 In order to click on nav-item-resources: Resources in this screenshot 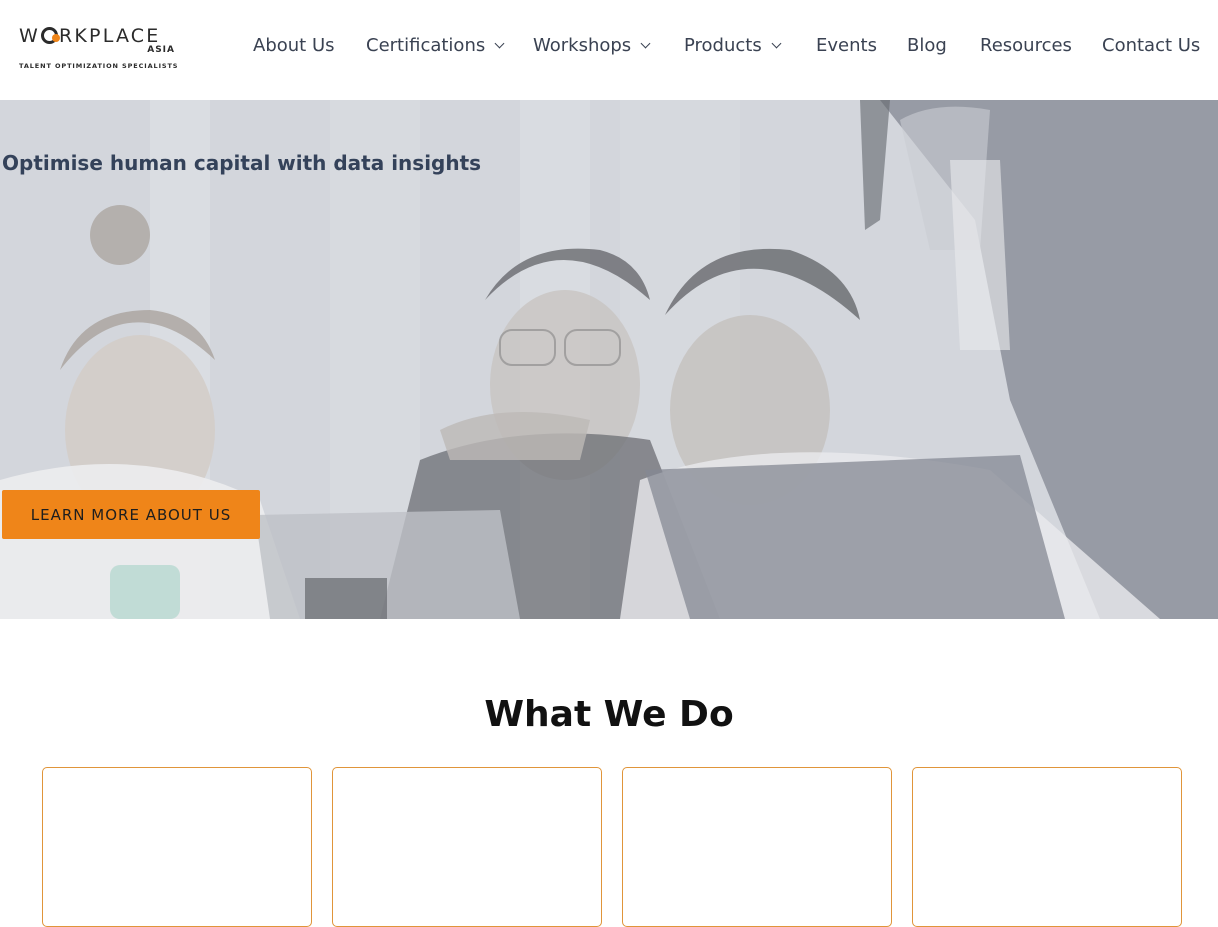, I will do `click(1026, 45)`.